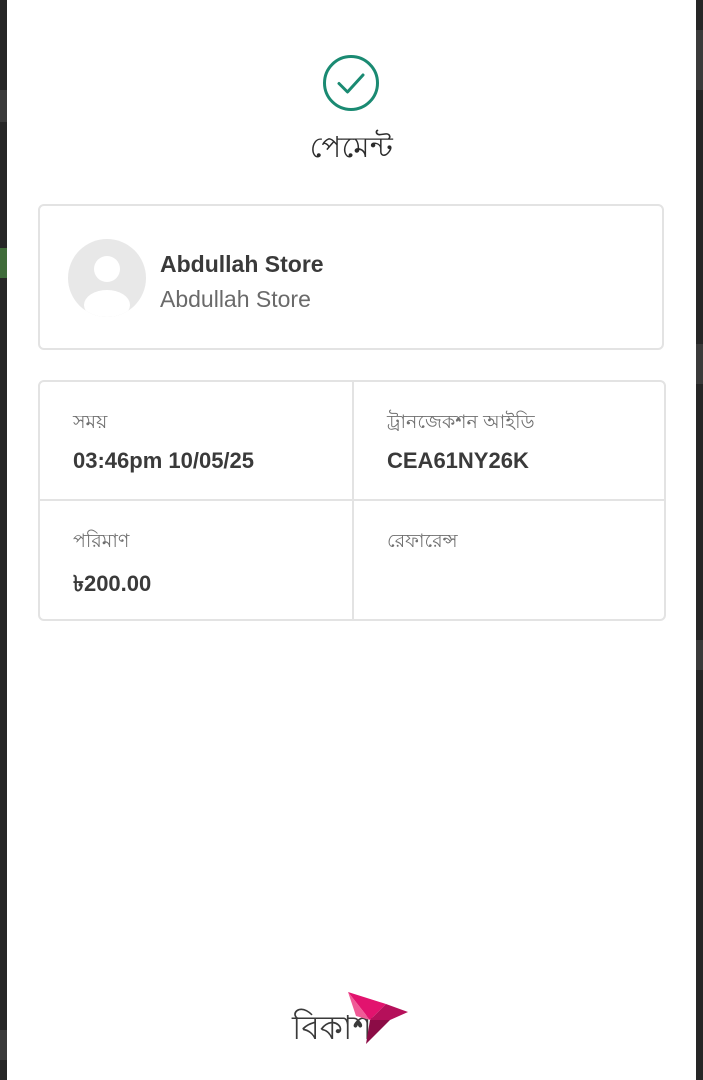  Describe the element at coordinates (90, 422) in the screenshot. I see `time-label: সময়` at that location.